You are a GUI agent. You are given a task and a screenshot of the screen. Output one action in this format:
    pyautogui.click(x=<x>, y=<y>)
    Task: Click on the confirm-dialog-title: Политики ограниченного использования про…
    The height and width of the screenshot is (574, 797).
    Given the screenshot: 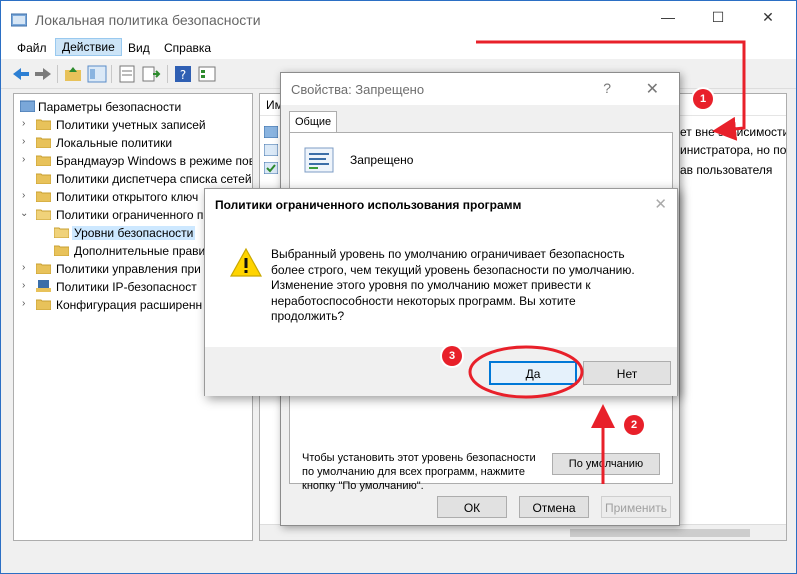 What is the action you would take?
    pyautogui.click(x=368, y=205)
    